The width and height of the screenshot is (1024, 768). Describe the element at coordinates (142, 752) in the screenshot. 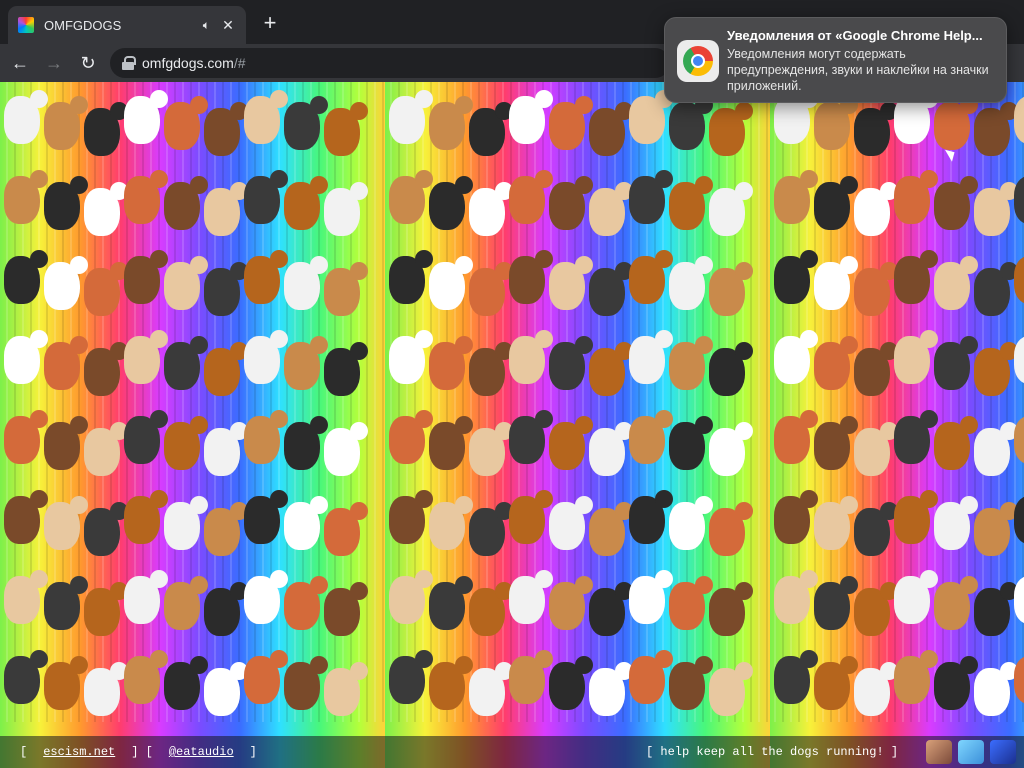

I see `bracket-mid: ] [` at that location.